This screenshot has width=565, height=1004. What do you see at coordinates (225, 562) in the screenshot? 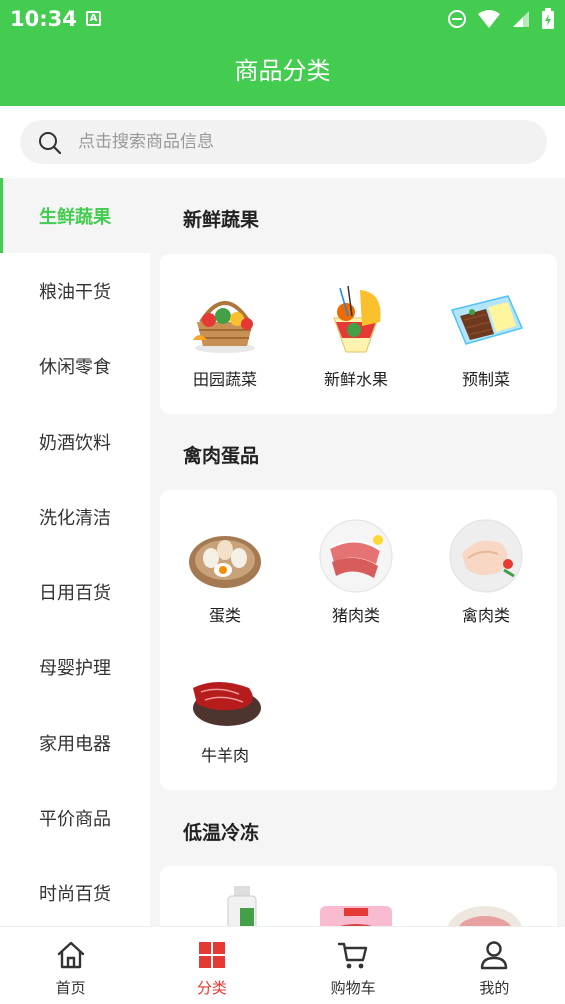
I see `eggs-image` at bounding box center [225, 562].